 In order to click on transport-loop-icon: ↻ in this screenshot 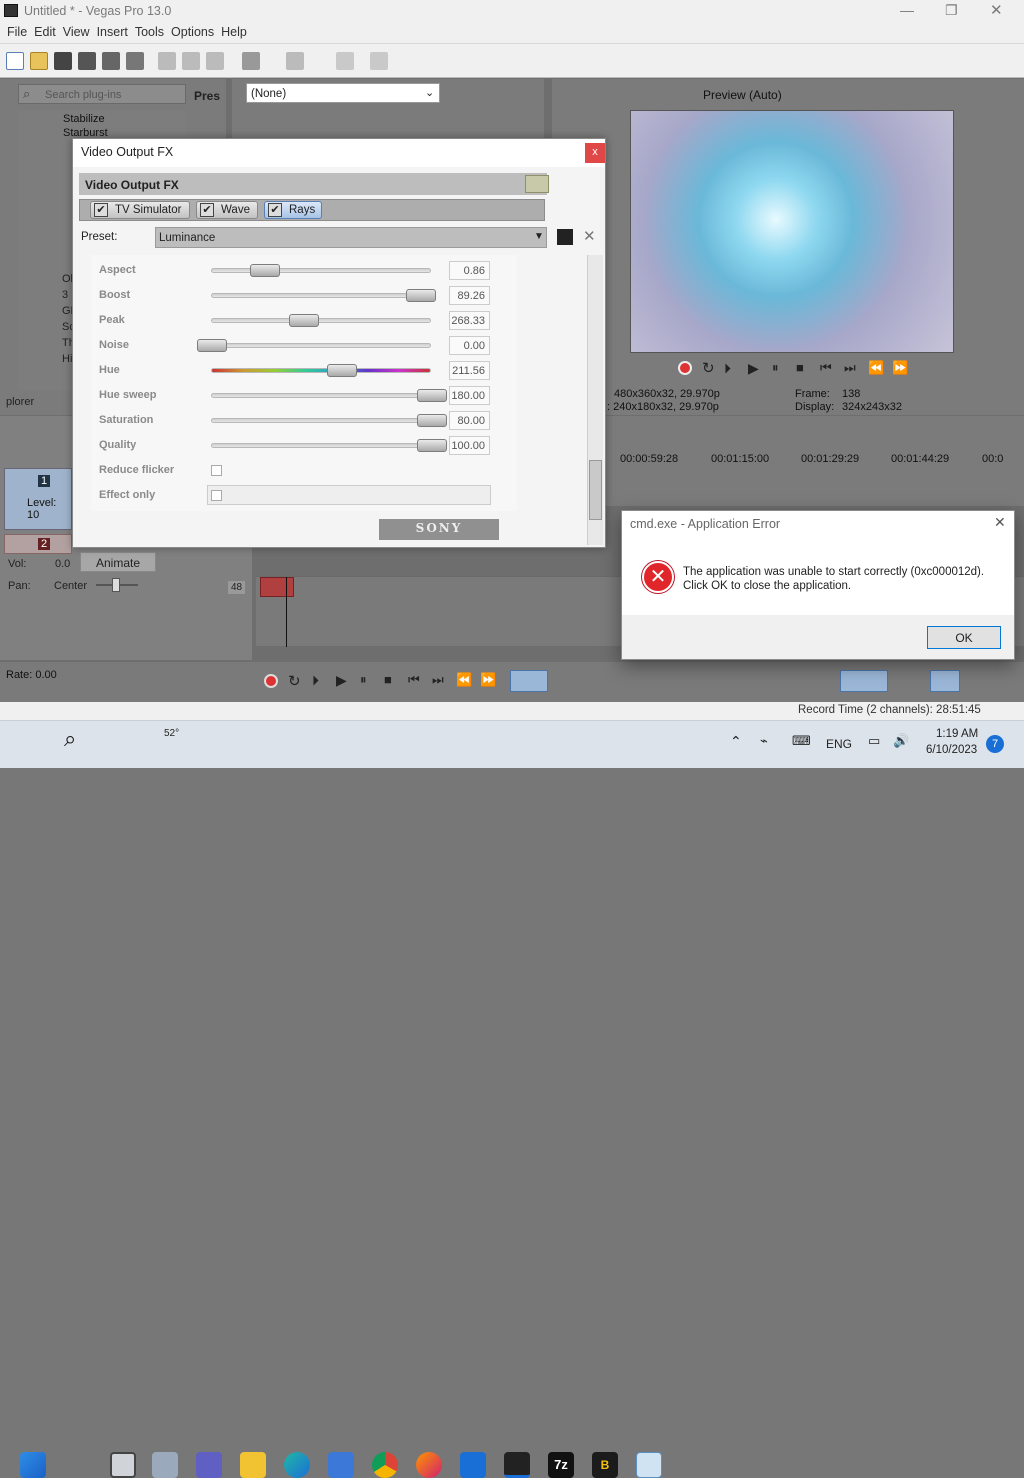, I will do `click(294, 681)`.